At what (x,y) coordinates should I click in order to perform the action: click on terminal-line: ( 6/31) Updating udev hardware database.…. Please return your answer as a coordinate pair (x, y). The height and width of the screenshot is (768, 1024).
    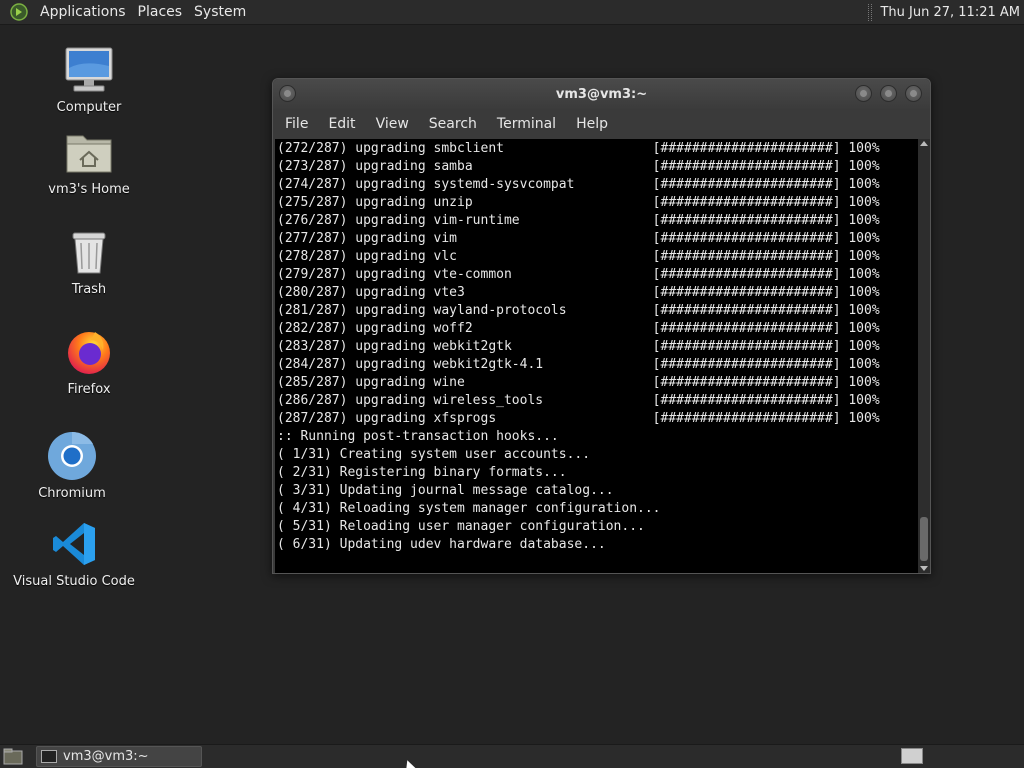
    Looking at the image, I should click on (441, 544).